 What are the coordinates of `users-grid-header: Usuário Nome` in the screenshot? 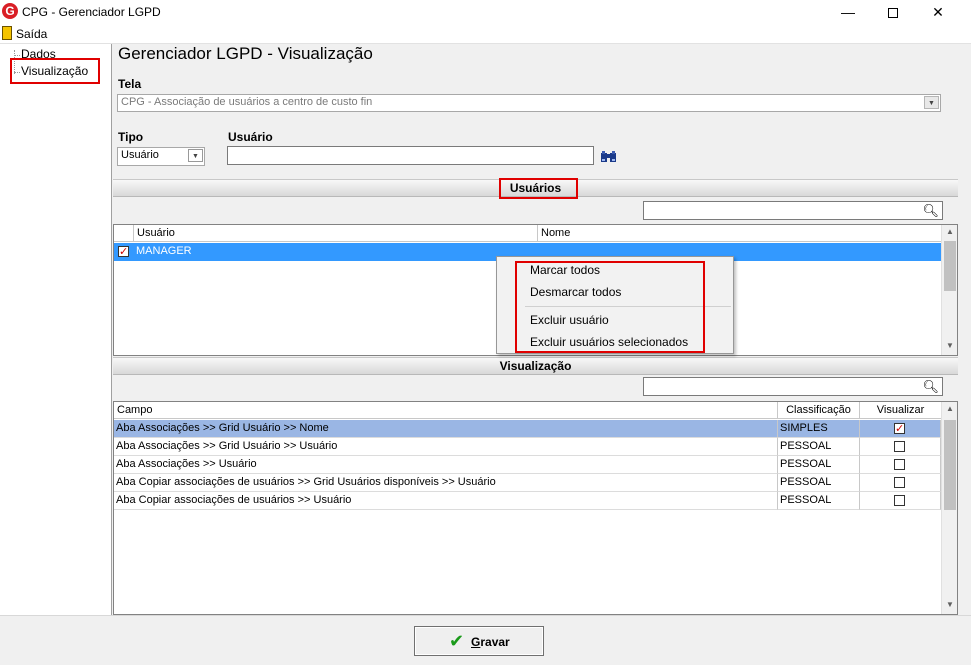 It's located at (527, 233).